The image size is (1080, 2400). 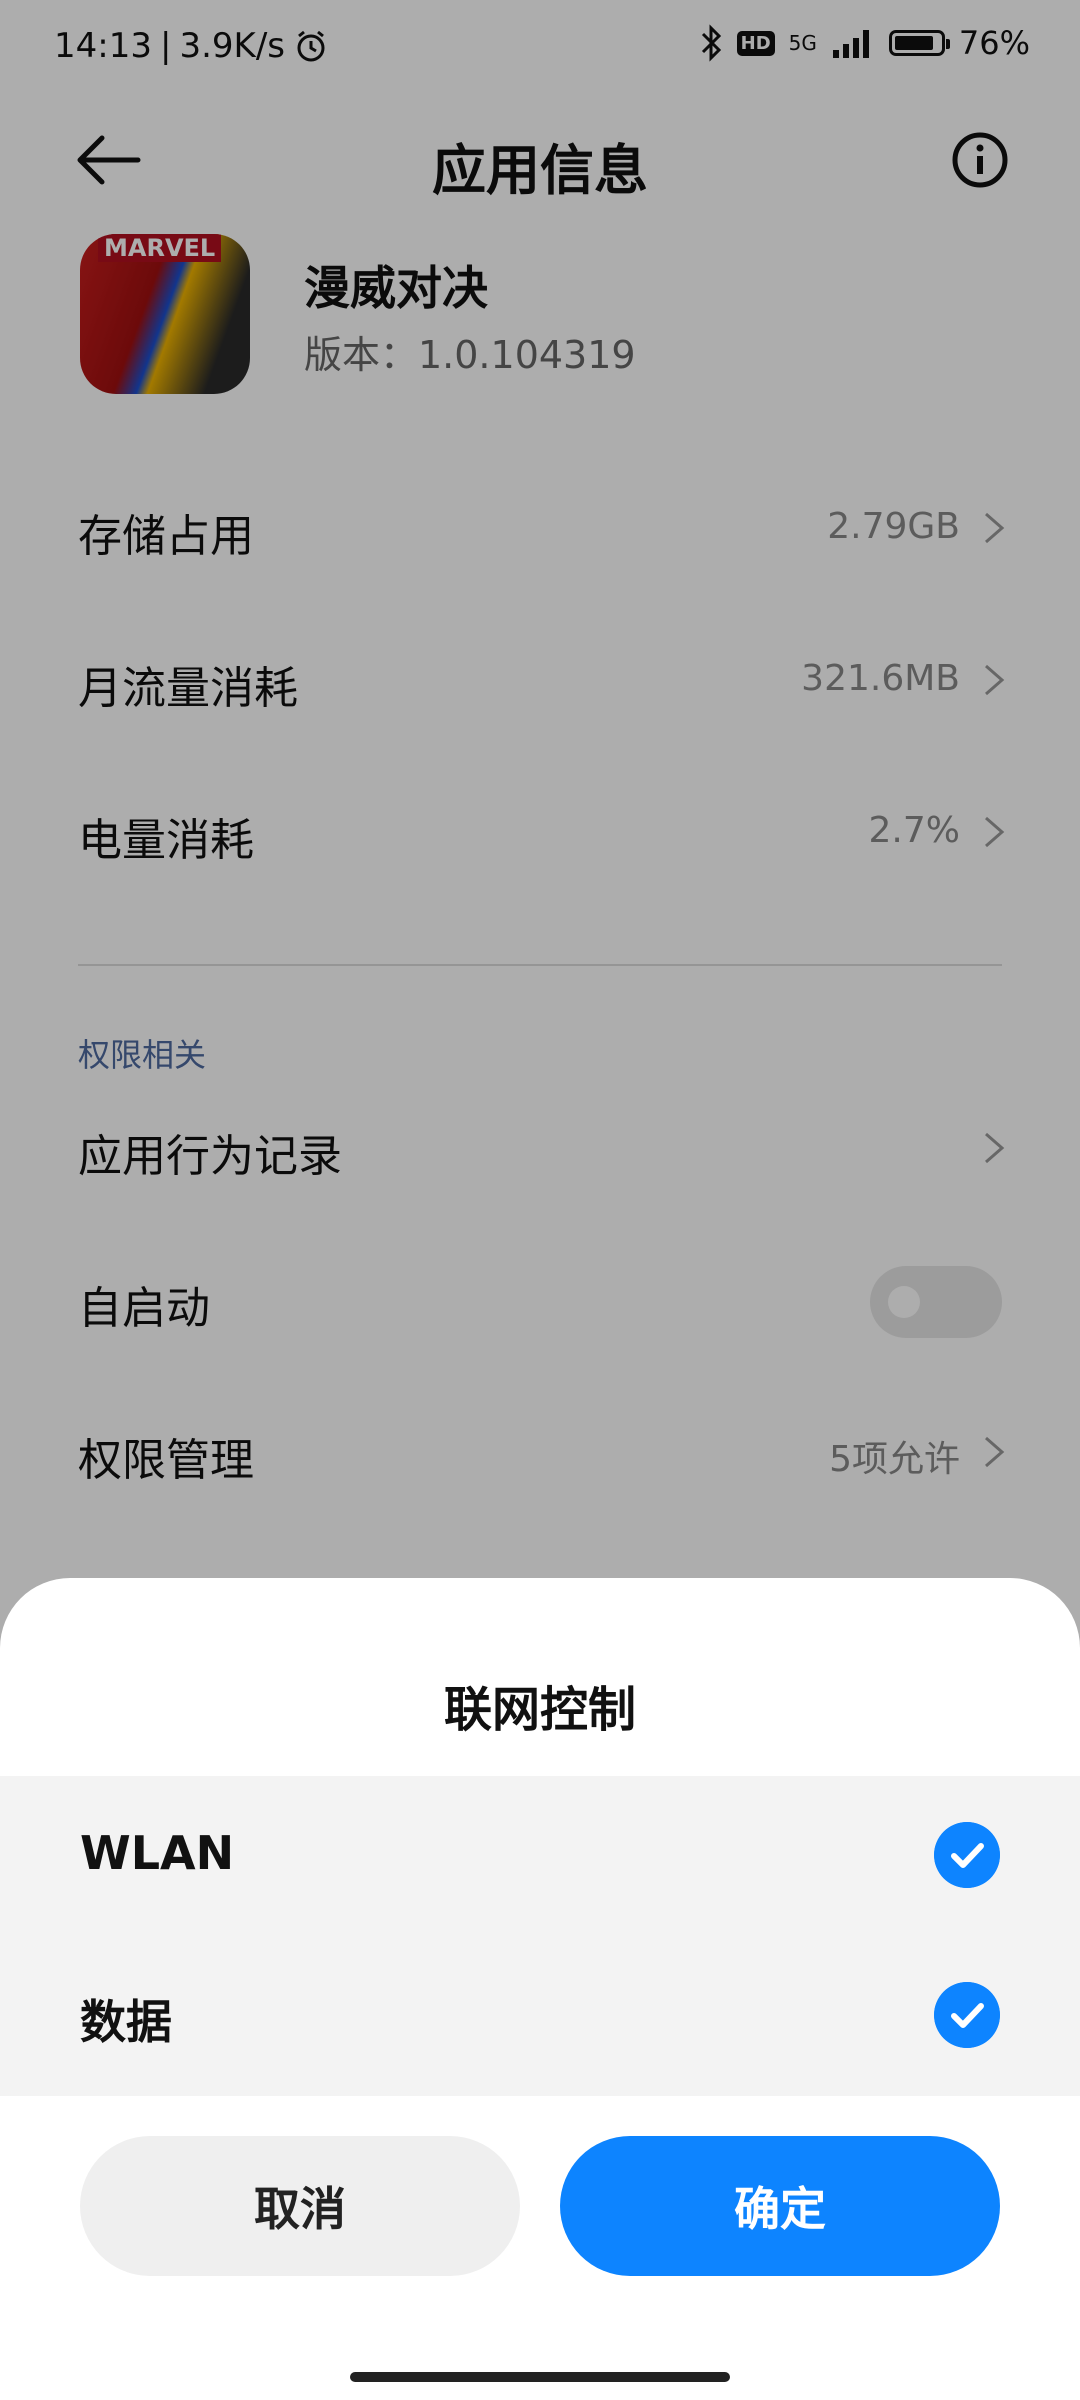 What do you see at coordinates (126, 2022) in the screenshot?
I see `option-label: 数据` at bounding box center [126, 2022].